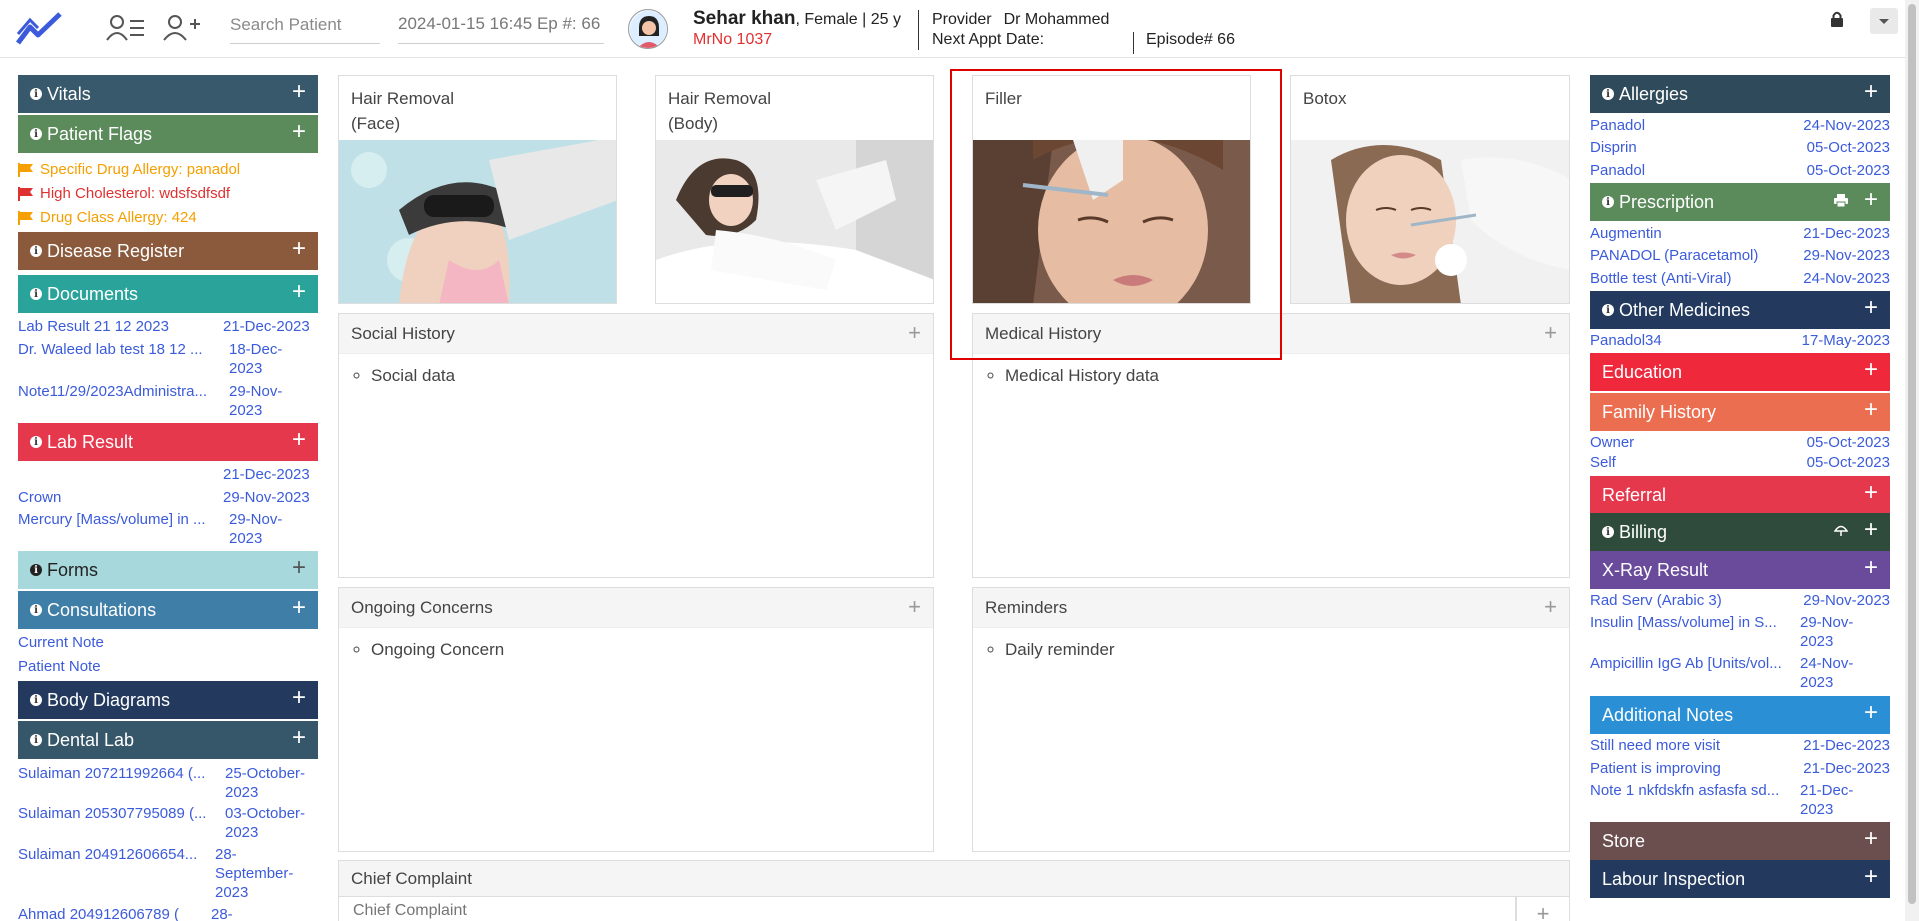 This screenshot has width=1919, height=921. What do you see at coordinates (1740, 202) in the screenshot?
I see `prescription-header: i Prescription +` at bounding box center [1740, 202].